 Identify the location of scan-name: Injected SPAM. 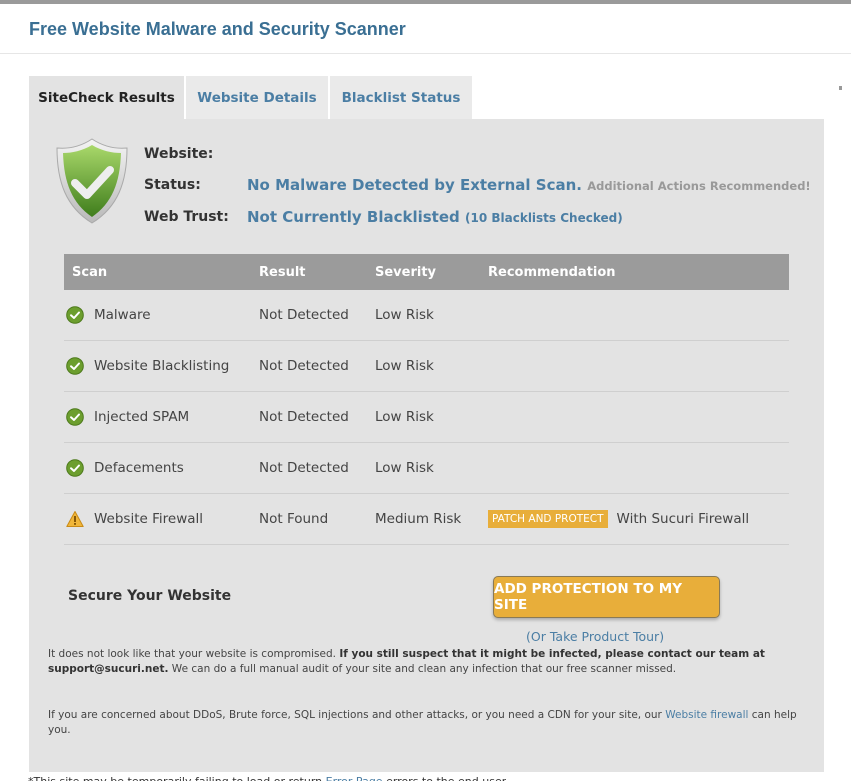
(142, 417).